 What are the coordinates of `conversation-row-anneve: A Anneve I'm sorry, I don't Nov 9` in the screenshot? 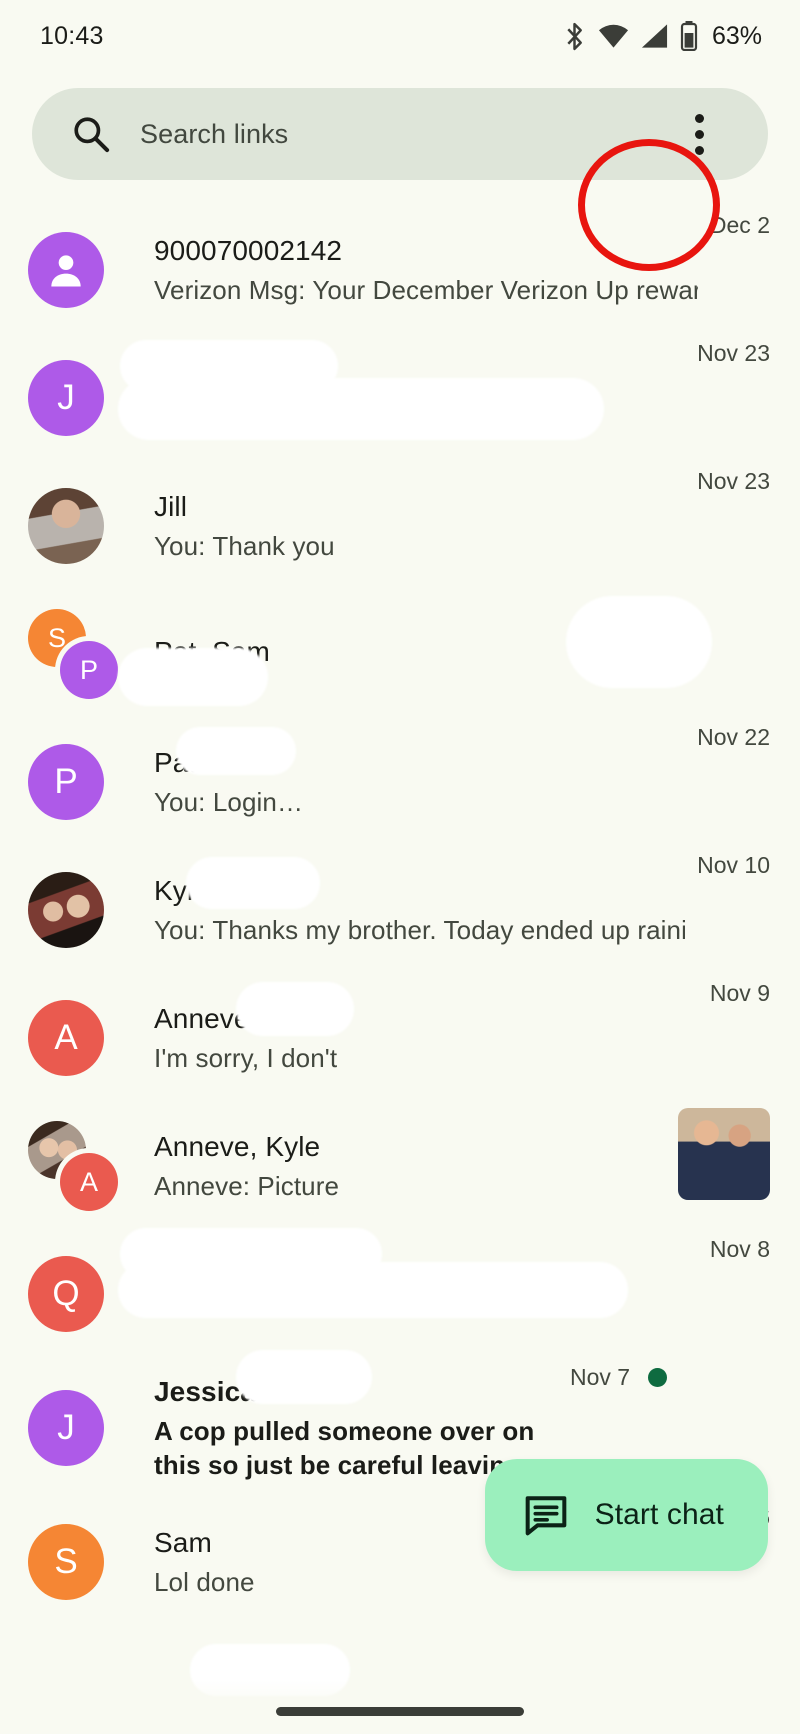 It's located at (400, 1038).